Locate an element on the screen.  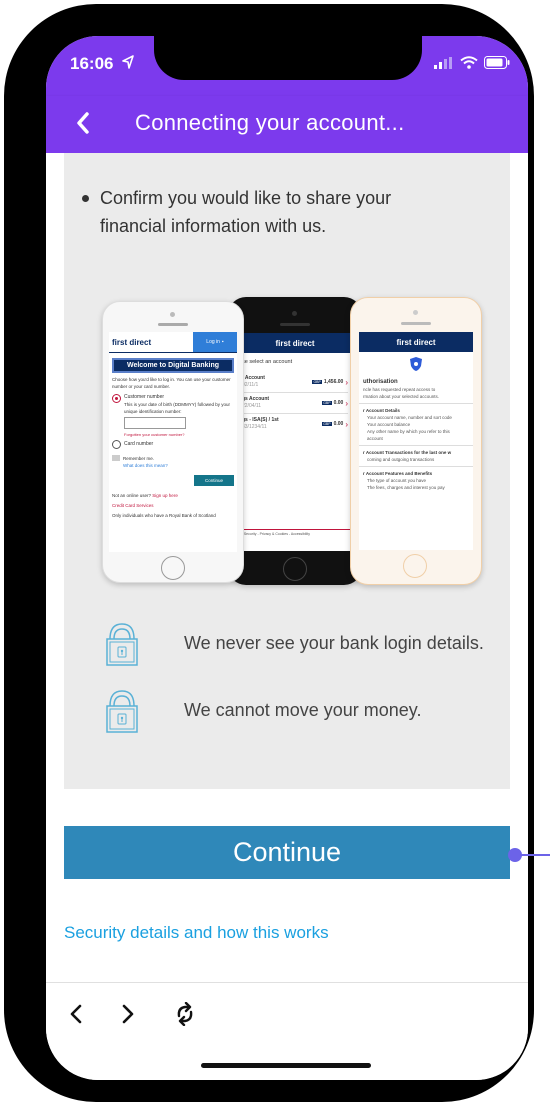
notice-no-move: We cannot move your money. is located at coordinates (263, 713).